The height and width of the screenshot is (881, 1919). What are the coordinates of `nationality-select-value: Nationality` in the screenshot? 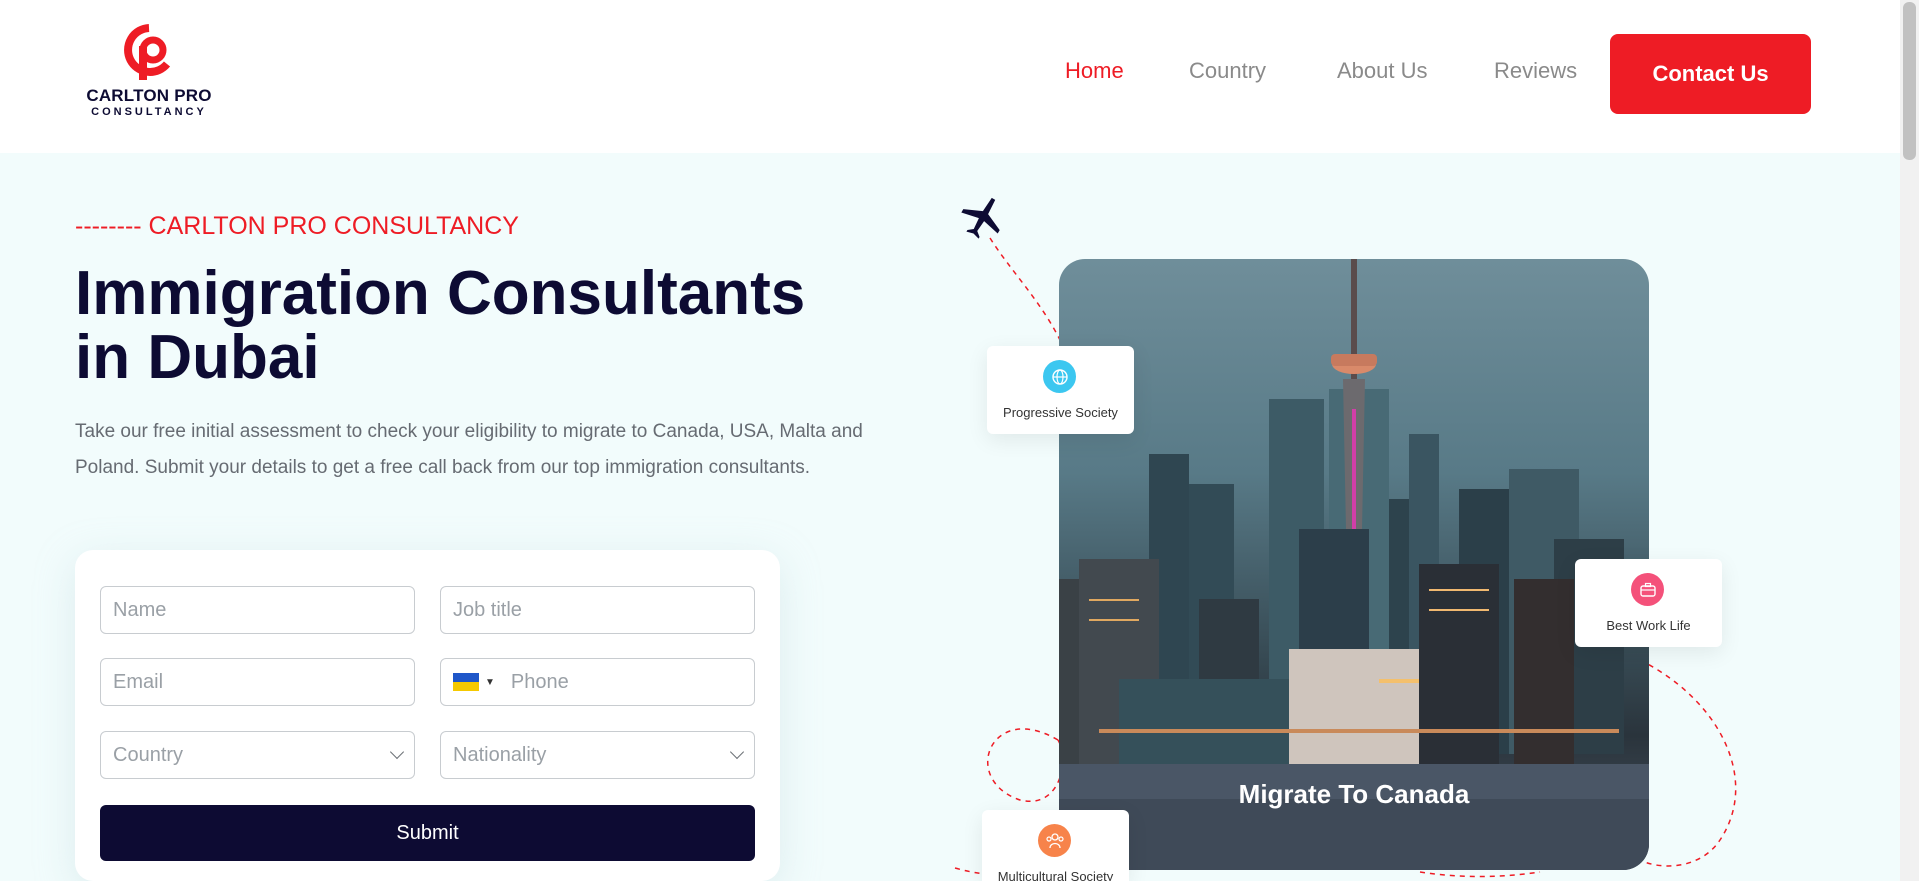 It's located at (500, 754).